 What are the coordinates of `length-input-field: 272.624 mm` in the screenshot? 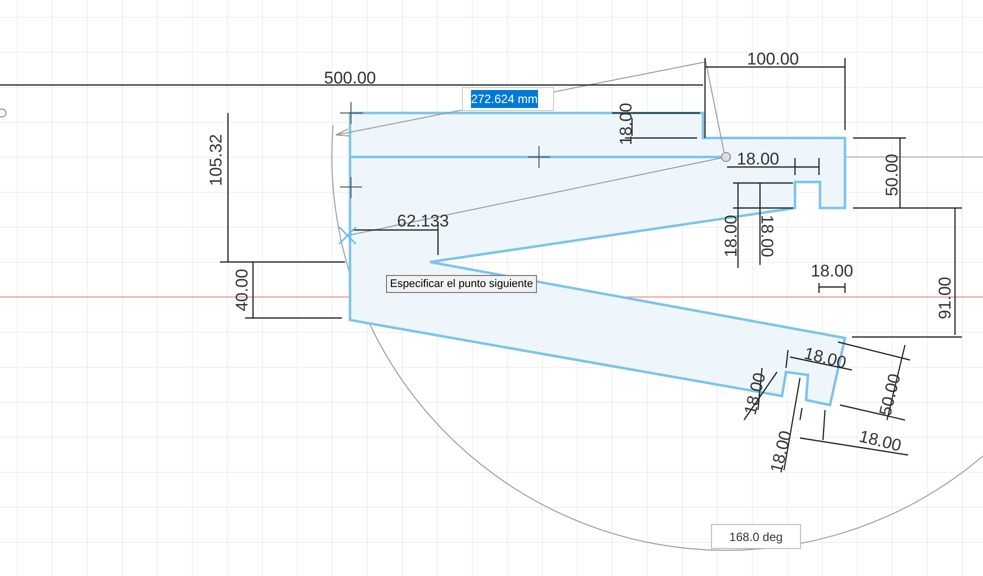 It's located at (508, 99).